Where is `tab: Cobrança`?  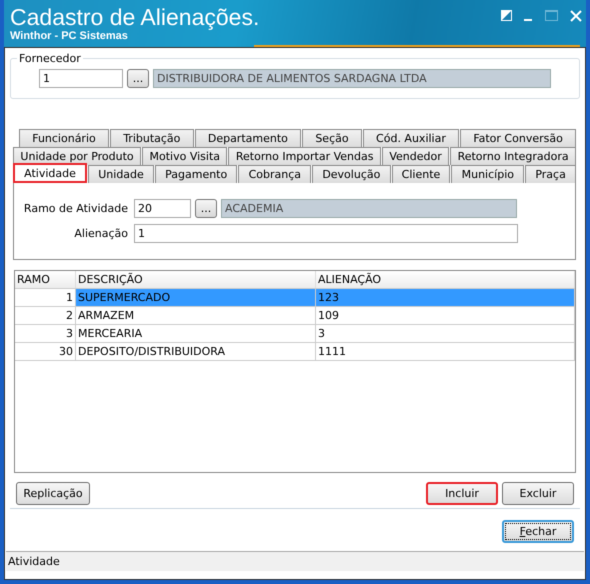 tab: Cobrança is located at coordinates (275, 174).